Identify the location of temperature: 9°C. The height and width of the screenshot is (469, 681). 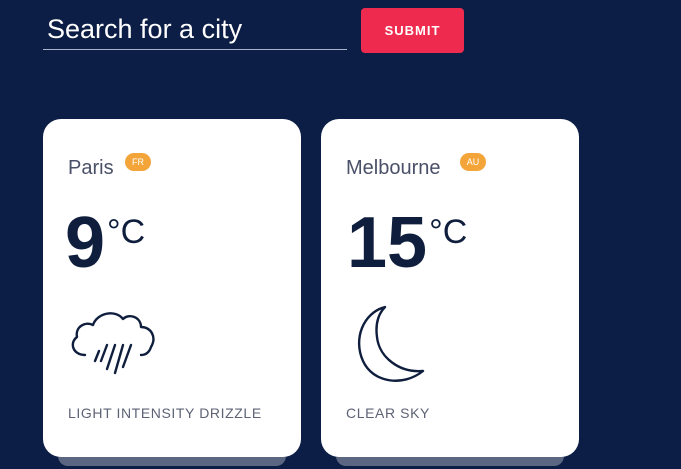
(105, 243).